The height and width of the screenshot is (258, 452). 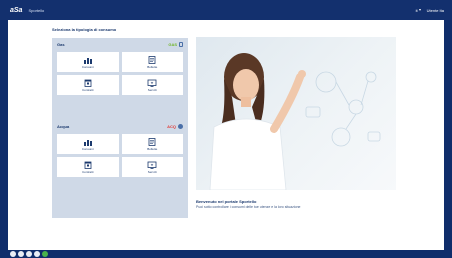 I want to click on top-right-controls: it Utente Ita, so click(x=430, y=10).